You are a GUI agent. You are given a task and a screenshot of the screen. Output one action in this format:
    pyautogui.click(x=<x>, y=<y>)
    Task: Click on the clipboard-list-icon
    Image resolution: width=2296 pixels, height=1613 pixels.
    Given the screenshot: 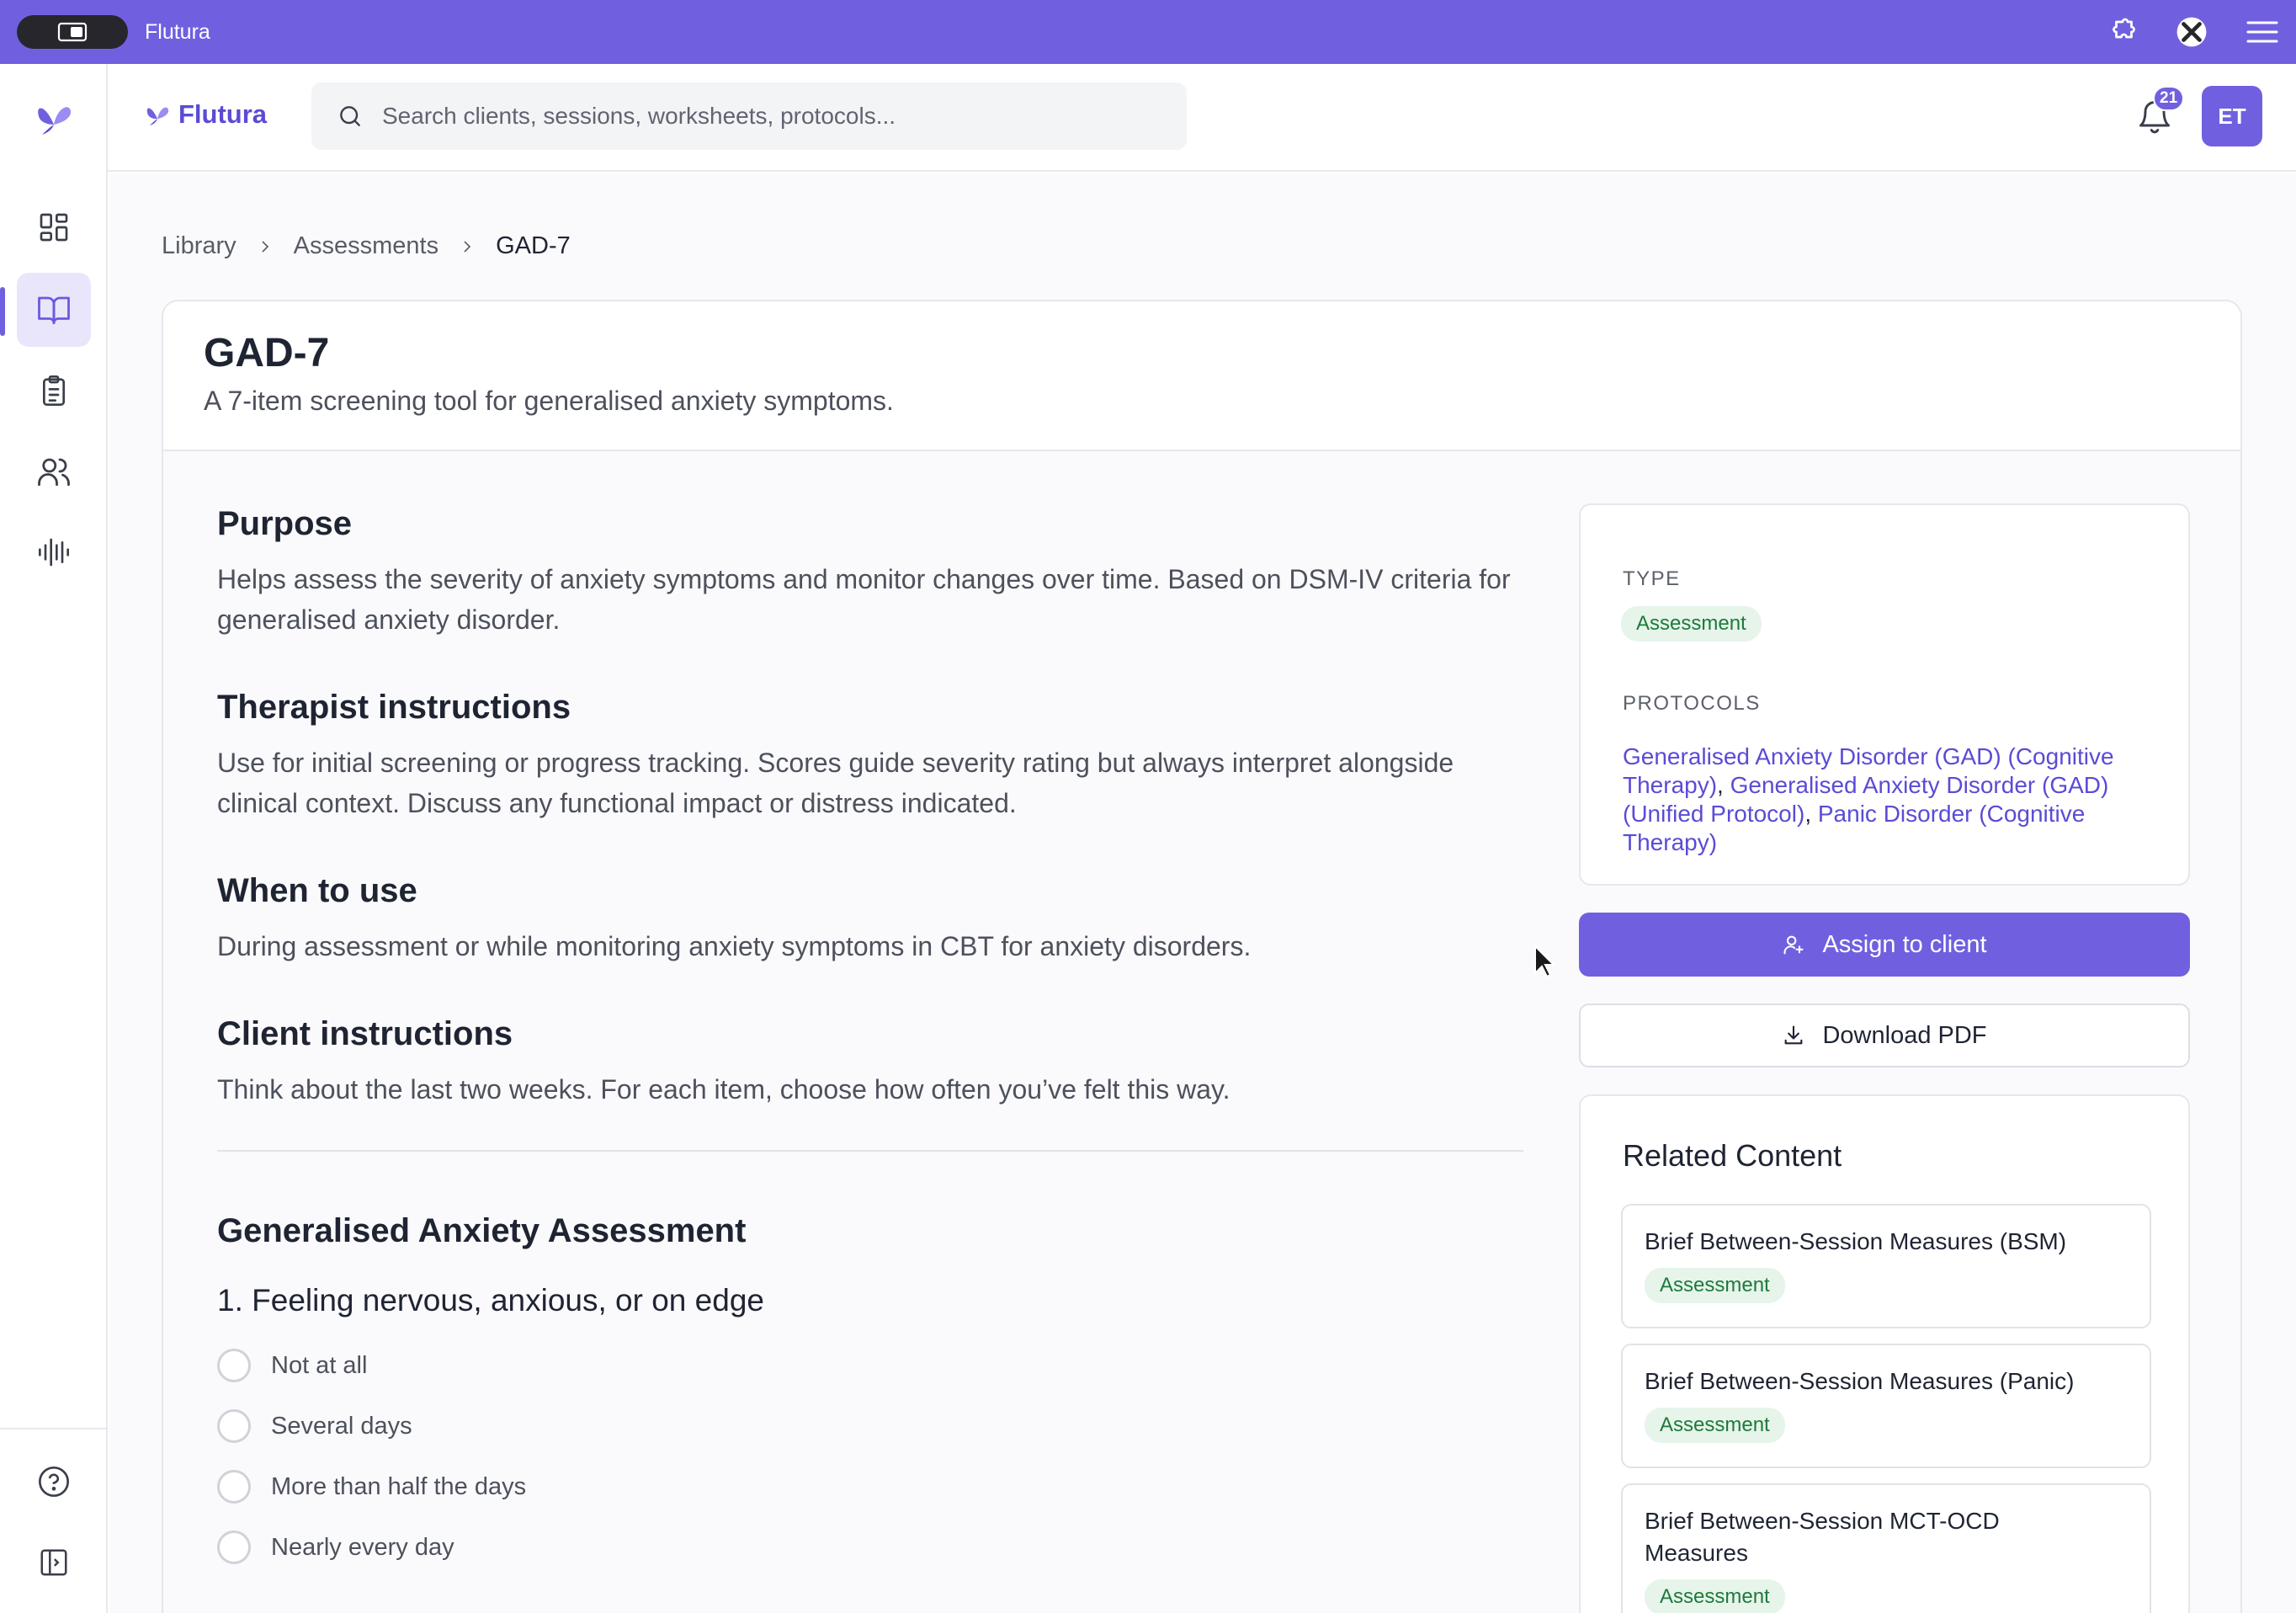 What is the action you would take?
    pyautogui.click(x=54, y=390)
    